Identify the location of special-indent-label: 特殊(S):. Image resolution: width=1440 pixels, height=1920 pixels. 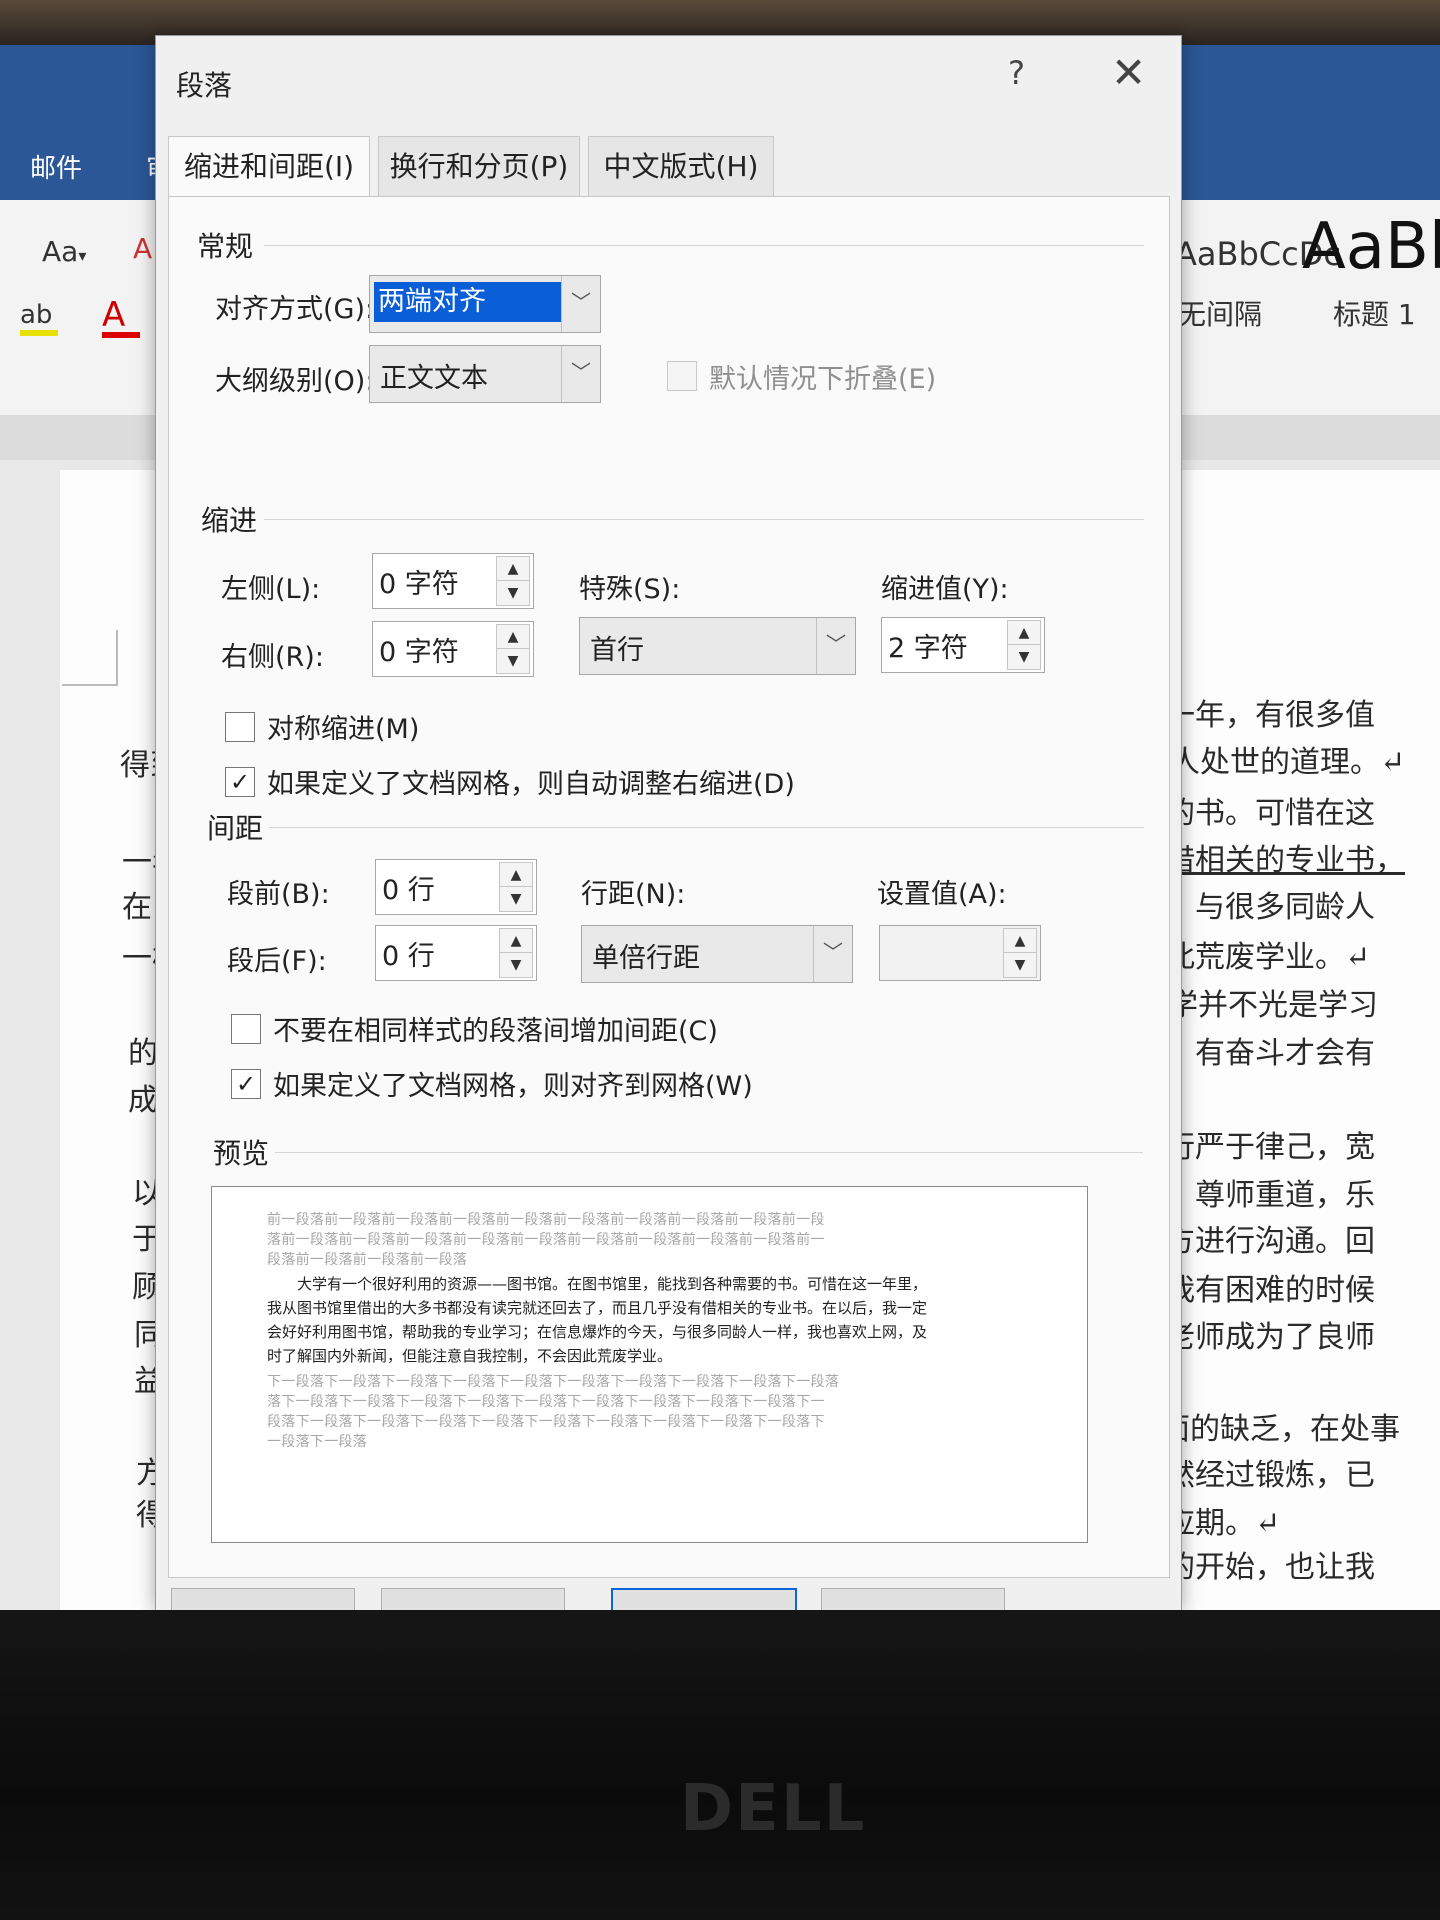
(630, 589).